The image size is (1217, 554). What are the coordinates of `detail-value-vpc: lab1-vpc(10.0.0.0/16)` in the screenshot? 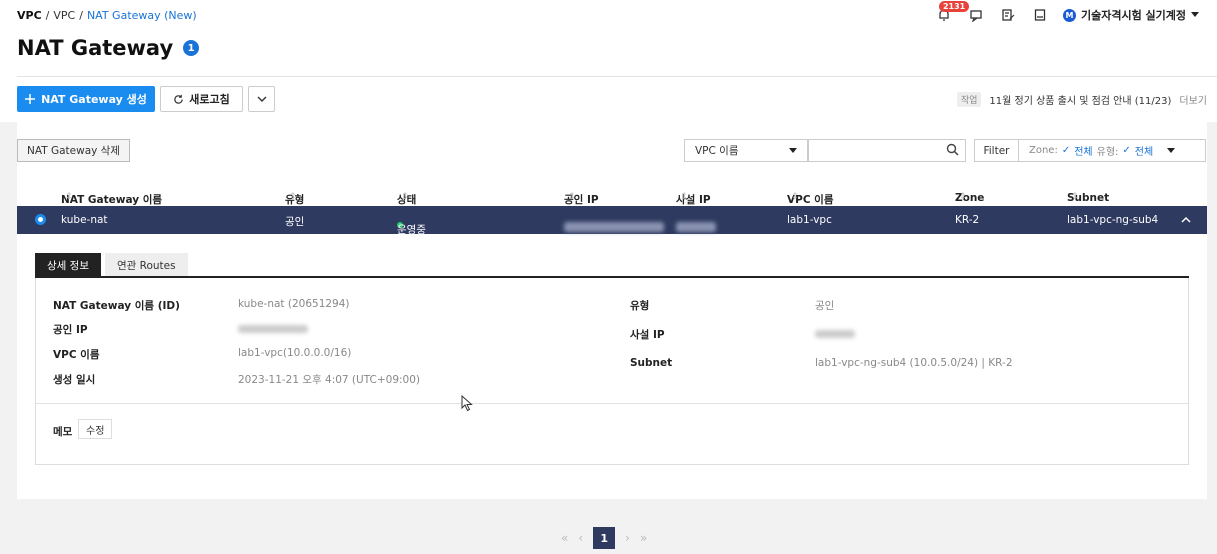 It's located at (295, 353).